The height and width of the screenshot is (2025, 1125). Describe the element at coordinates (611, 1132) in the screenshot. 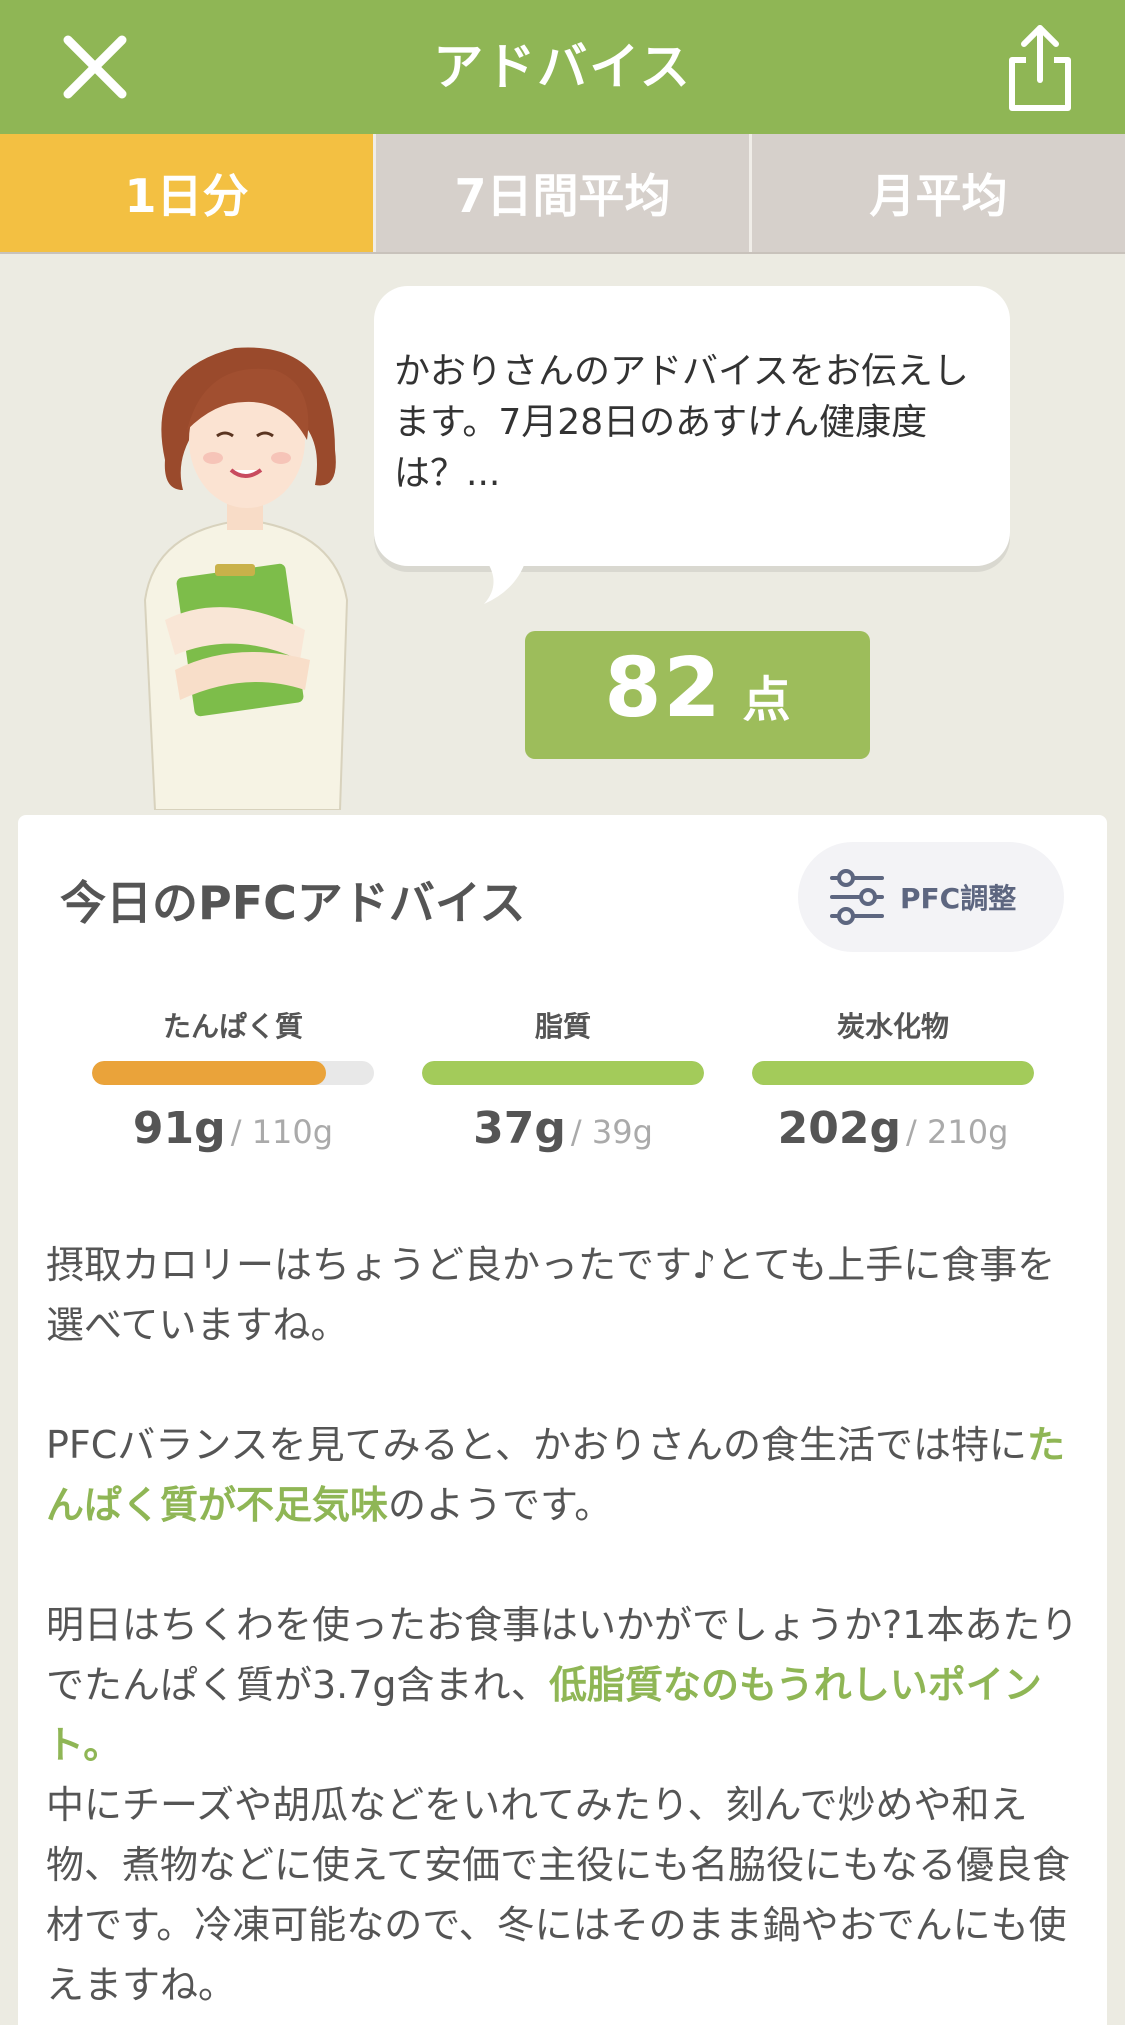

I see `nutrient-target: / 39g` at that location.